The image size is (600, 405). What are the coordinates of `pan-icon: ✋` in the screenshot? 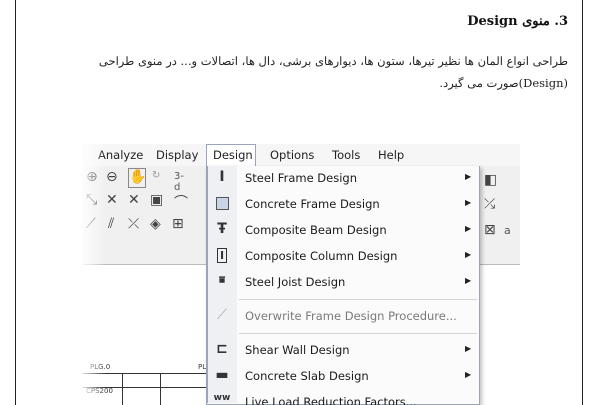 It's located at (137, 178).